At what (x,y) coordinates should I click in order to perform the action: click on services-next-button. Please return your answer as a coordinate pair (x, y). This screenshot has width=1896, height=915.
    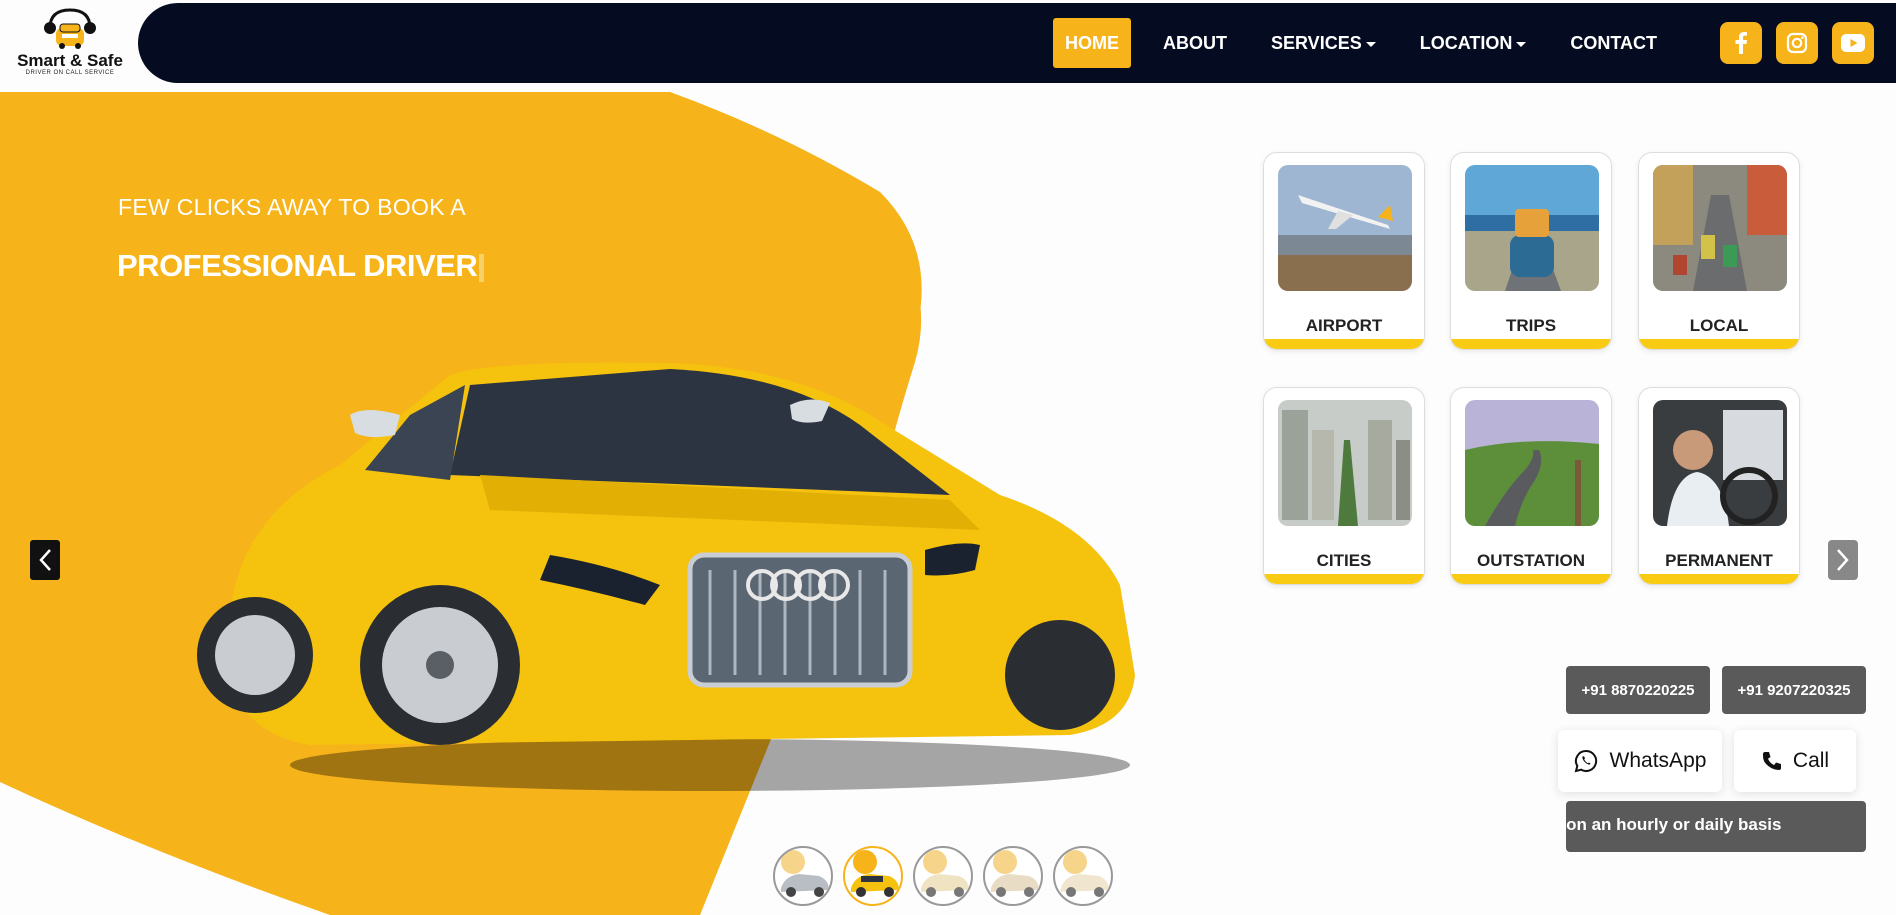
    Looking at the image, I should click on (1843, 560).